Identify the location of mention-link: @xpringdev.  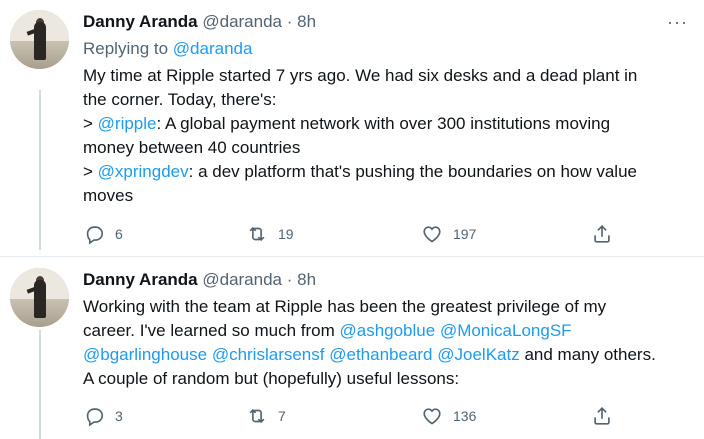
(143, 171).